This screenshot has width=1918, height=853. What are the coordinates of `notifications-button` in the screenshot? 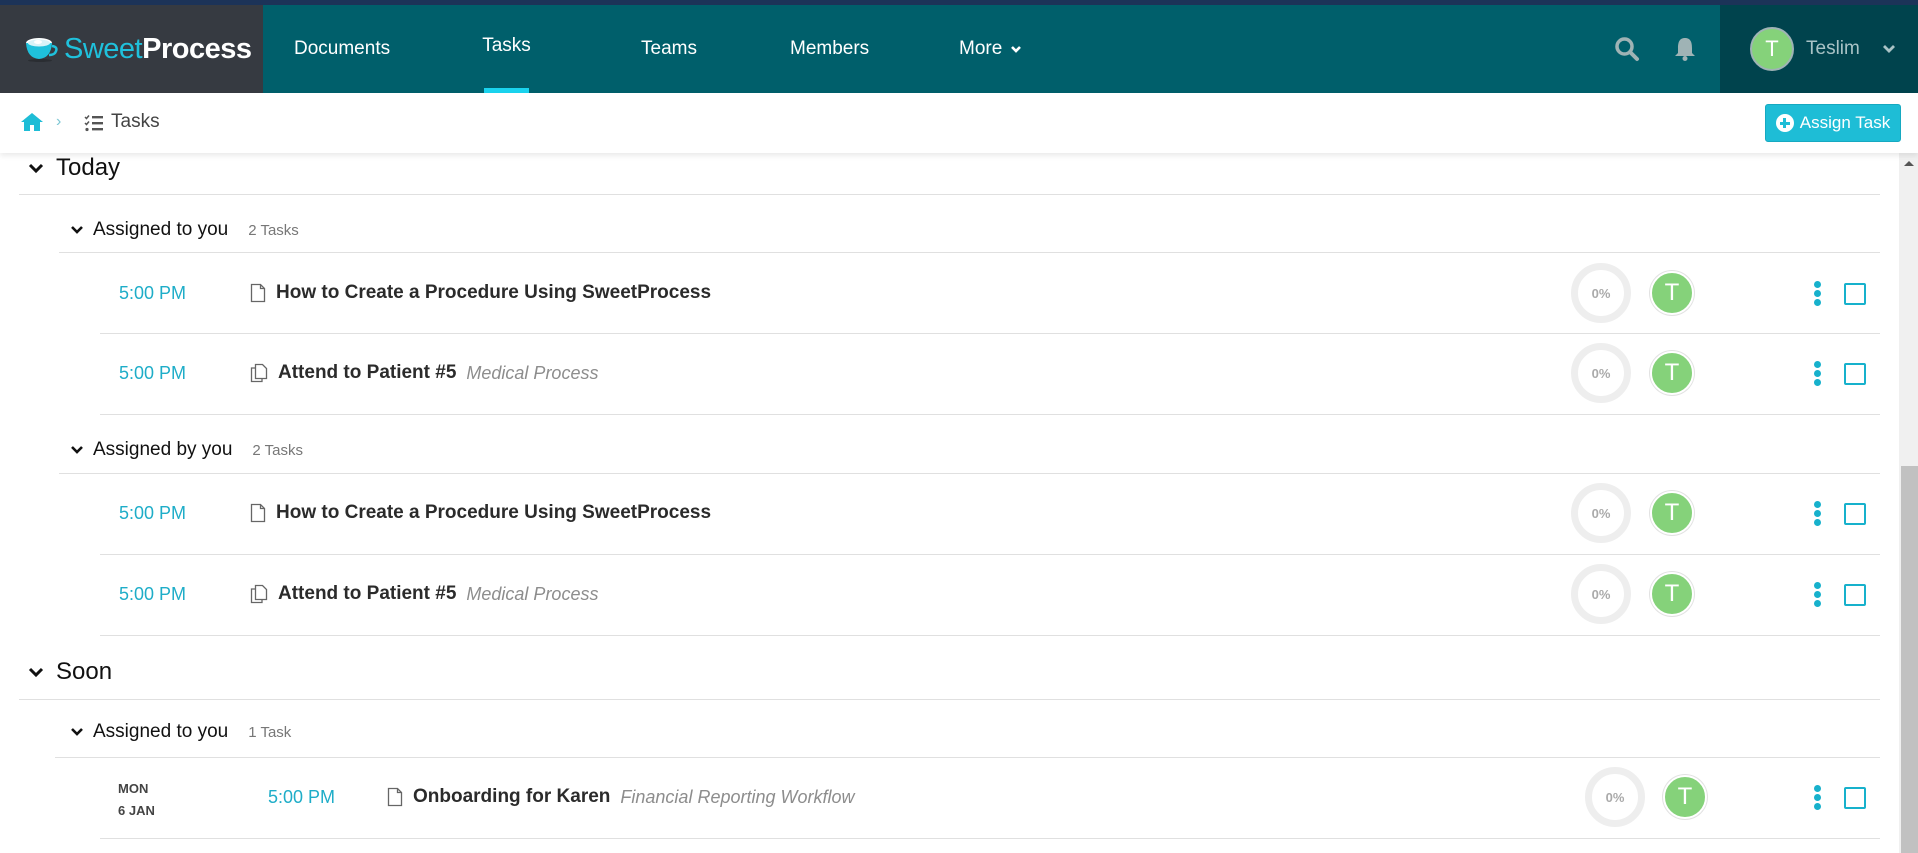 It's located at (1685, 49).